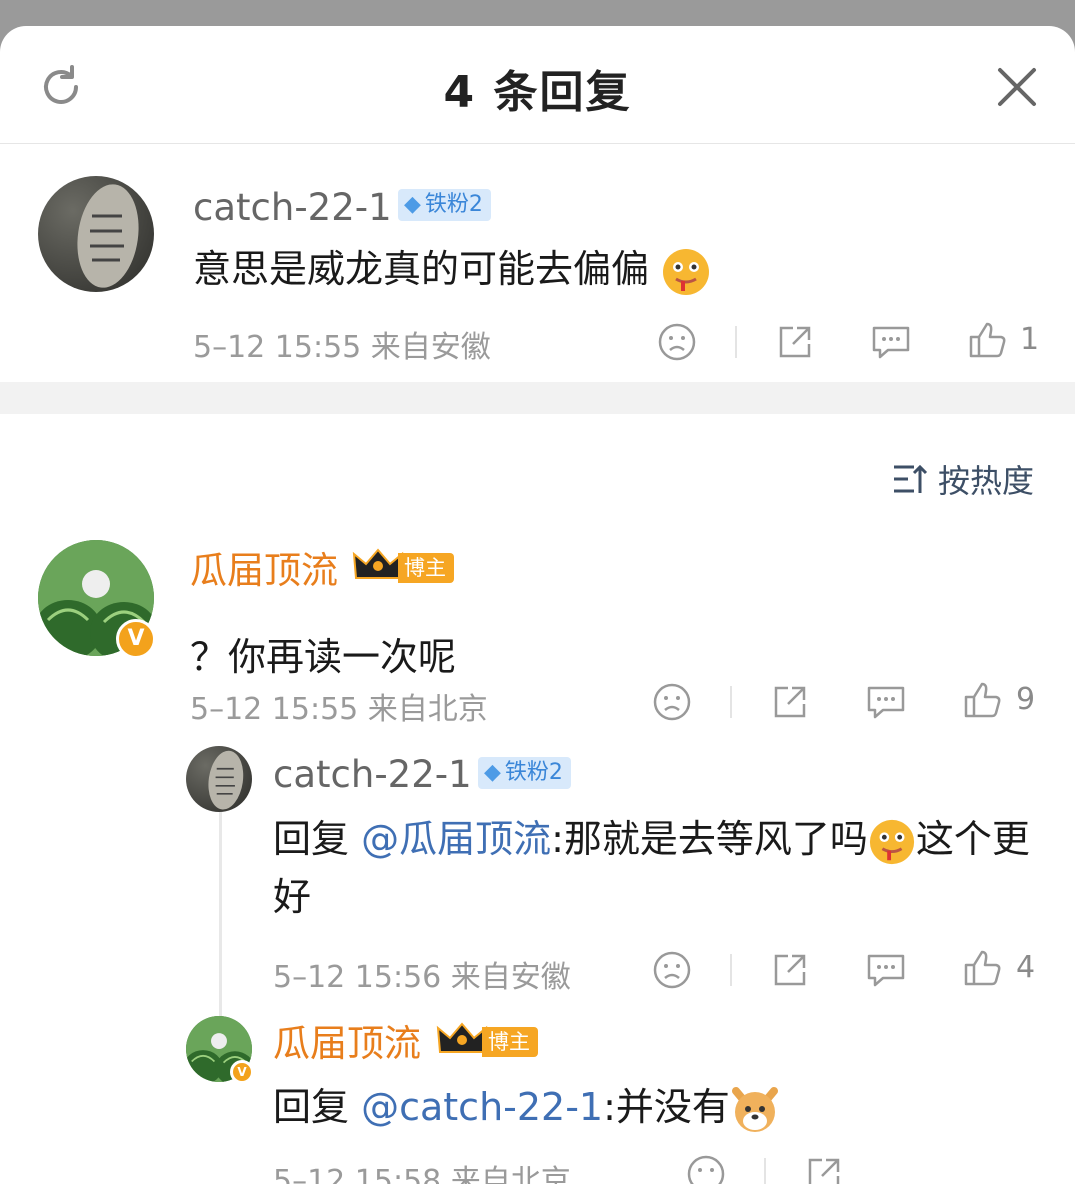  What do you see at coordinates (1030, 339) in the screenshot?
I see `like-count: 1` at bounding box center [1030, 339].